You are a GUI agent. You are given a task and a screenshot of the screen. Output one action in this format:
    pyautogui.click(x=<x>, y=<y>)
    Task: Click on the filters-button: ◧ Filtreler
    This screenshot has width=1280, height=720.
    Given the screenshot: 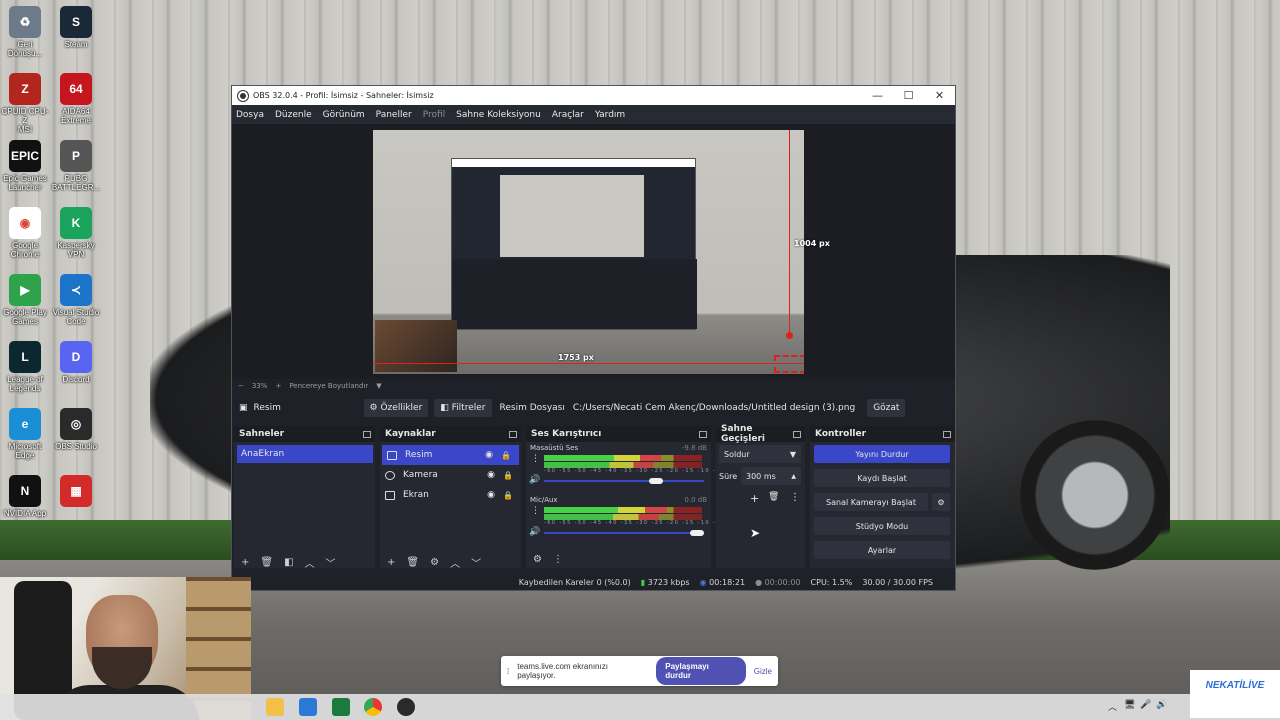 What is the action you would take?
    pyautogui.click(x=463, y=408)
    